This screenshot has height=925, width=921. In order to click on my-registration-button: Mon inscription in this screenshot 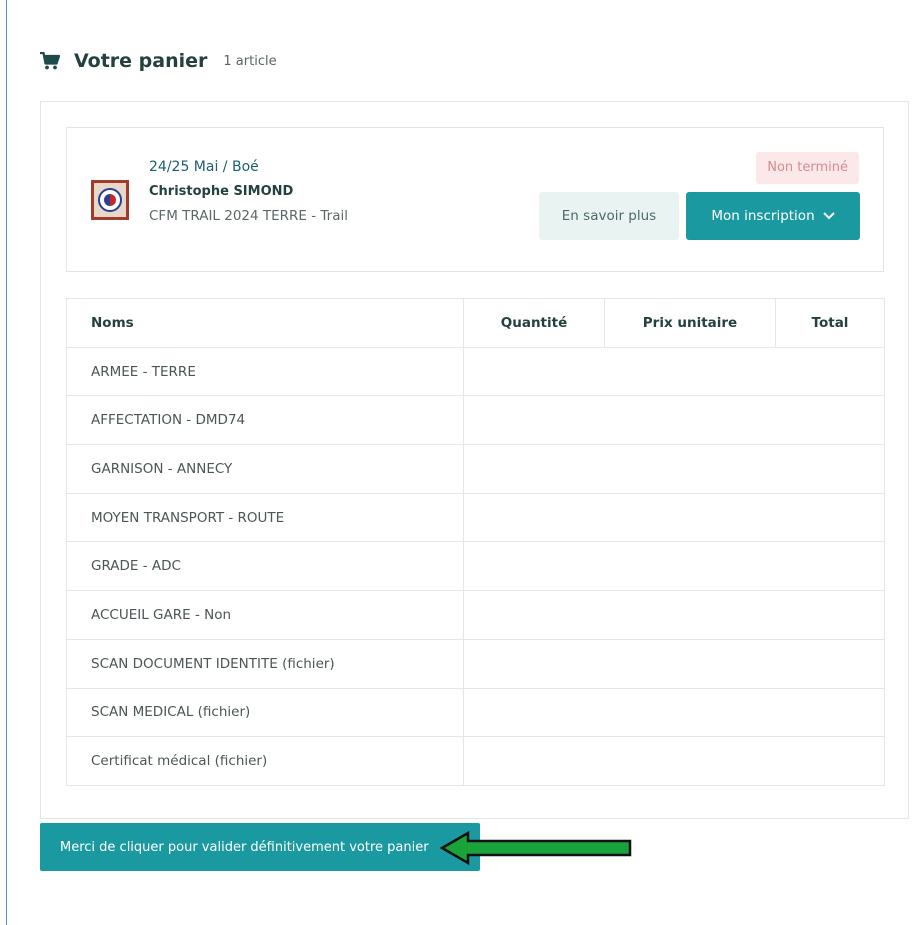, I will do `click(773, 216)`.